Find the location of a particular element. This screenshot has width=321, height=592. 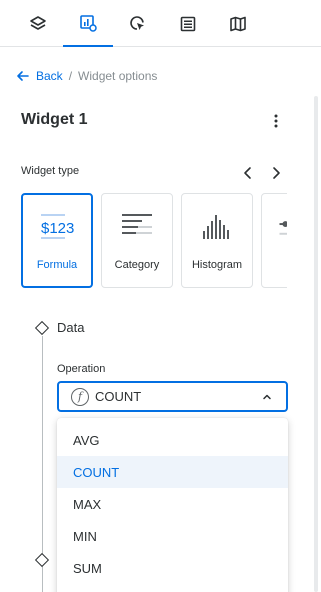

widget-title: Widget 1 is located at coordinates (54, 119).